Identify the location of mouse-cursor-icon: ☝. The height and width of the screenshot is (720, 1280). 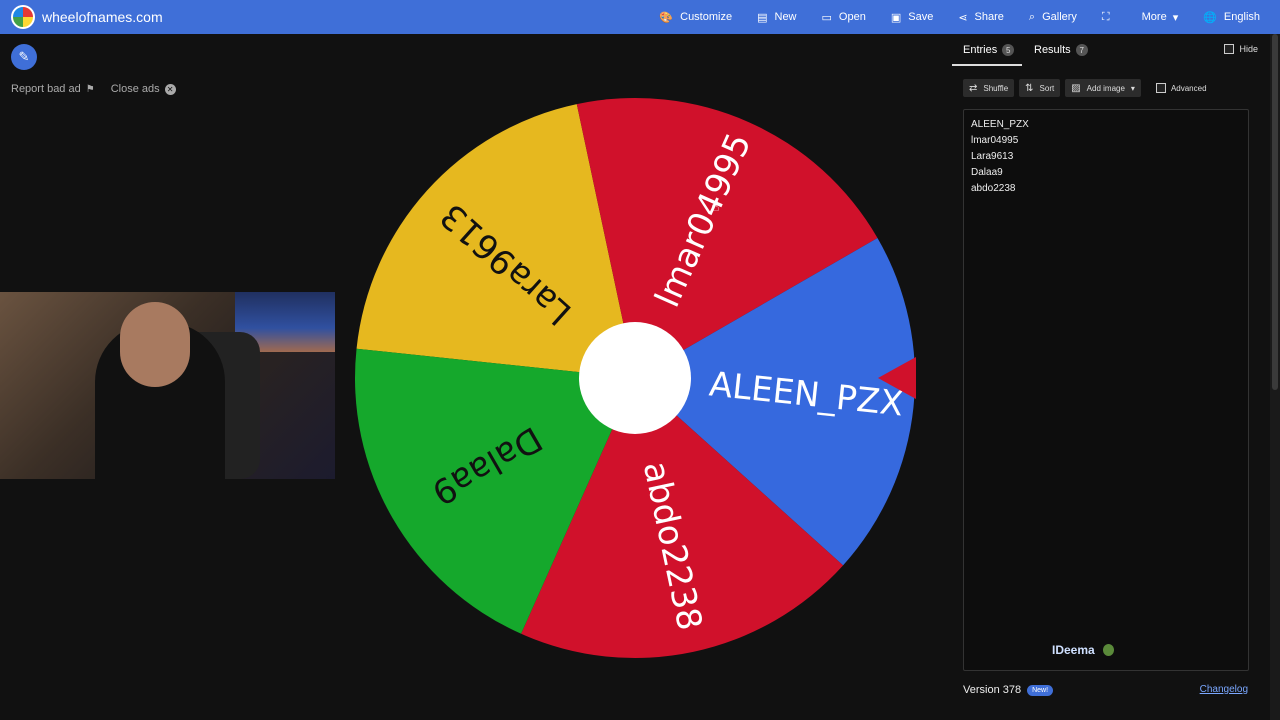
(715, 206).